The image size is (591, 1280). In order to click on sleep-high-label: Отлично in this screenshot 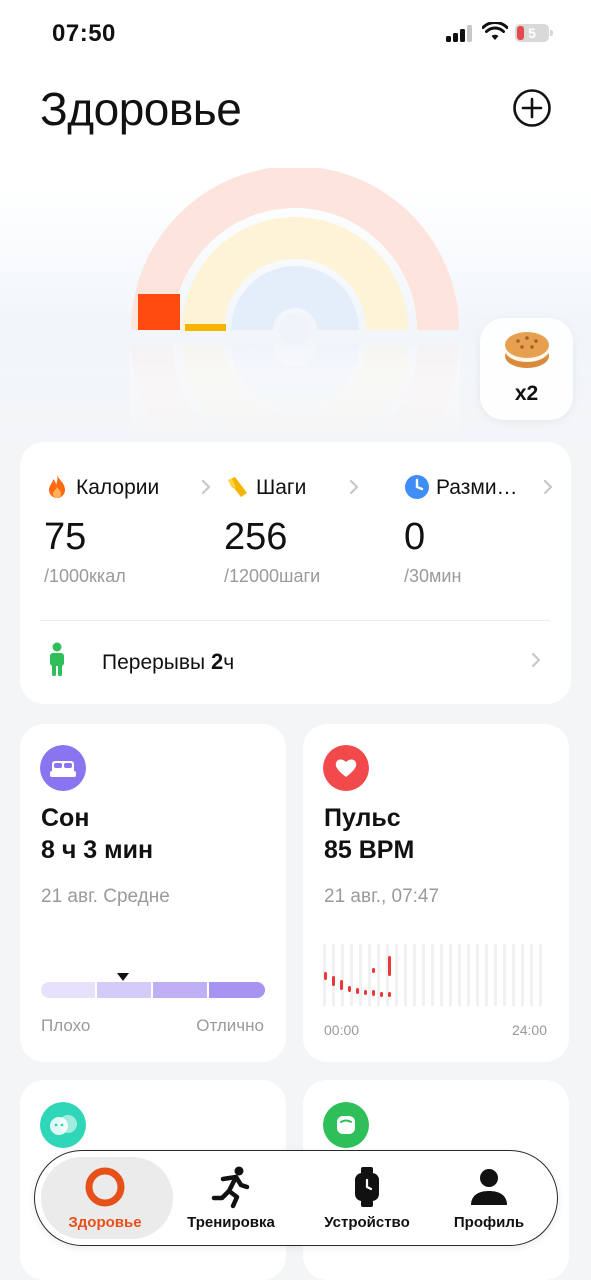, I will do `click(230, 1025)`.